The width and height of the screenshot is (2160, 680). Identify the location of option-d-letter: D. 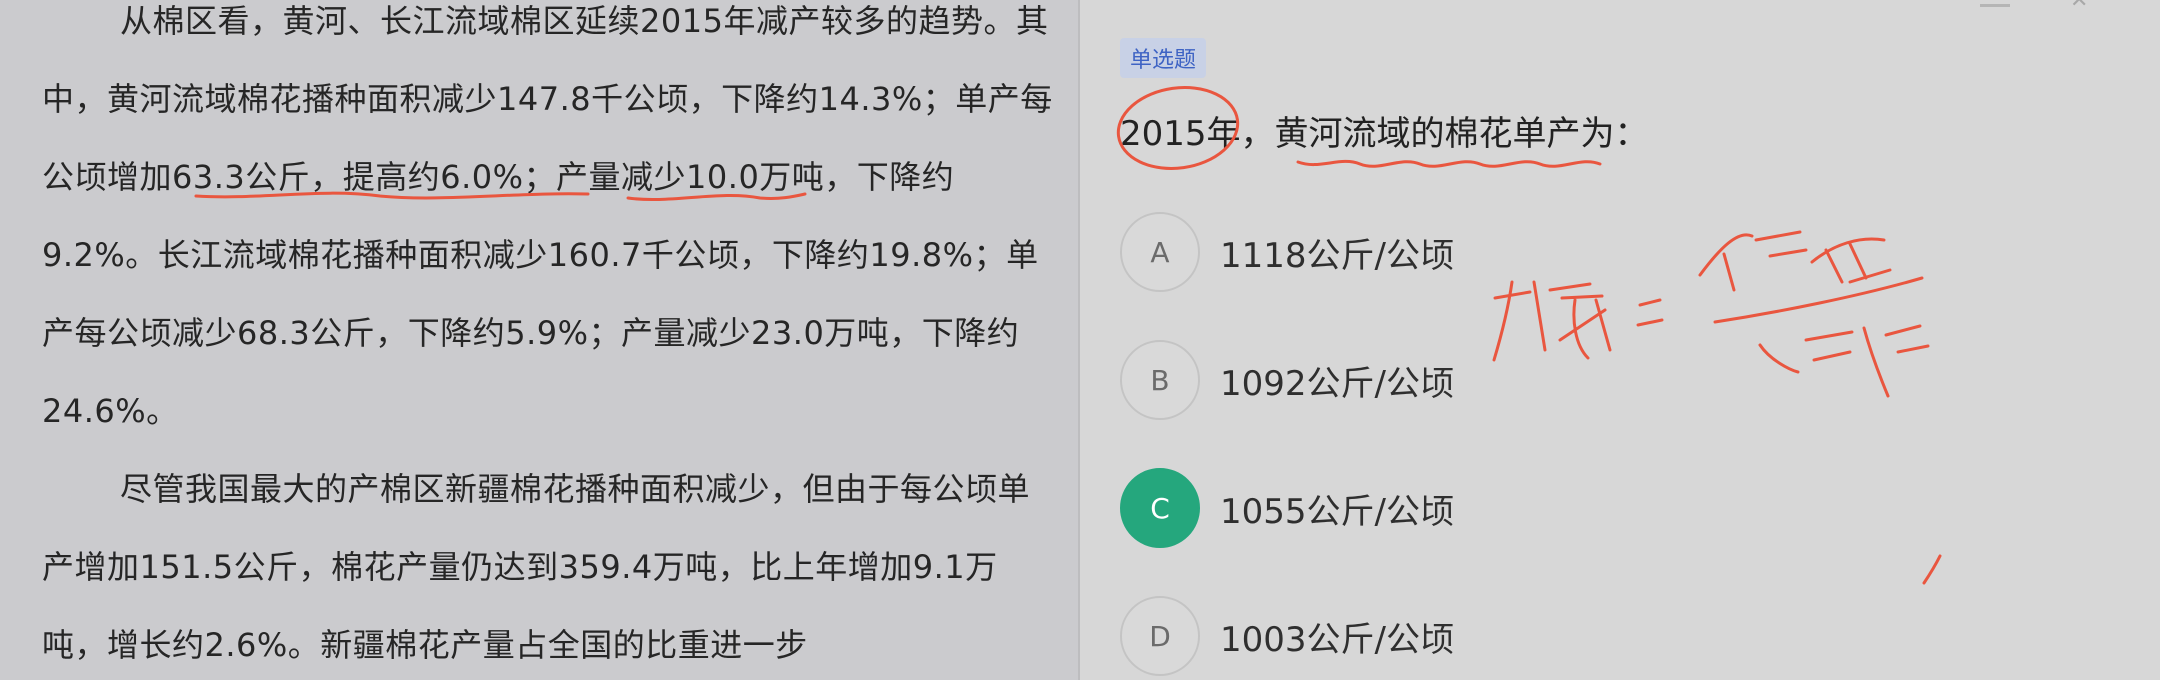
(1160, 636).